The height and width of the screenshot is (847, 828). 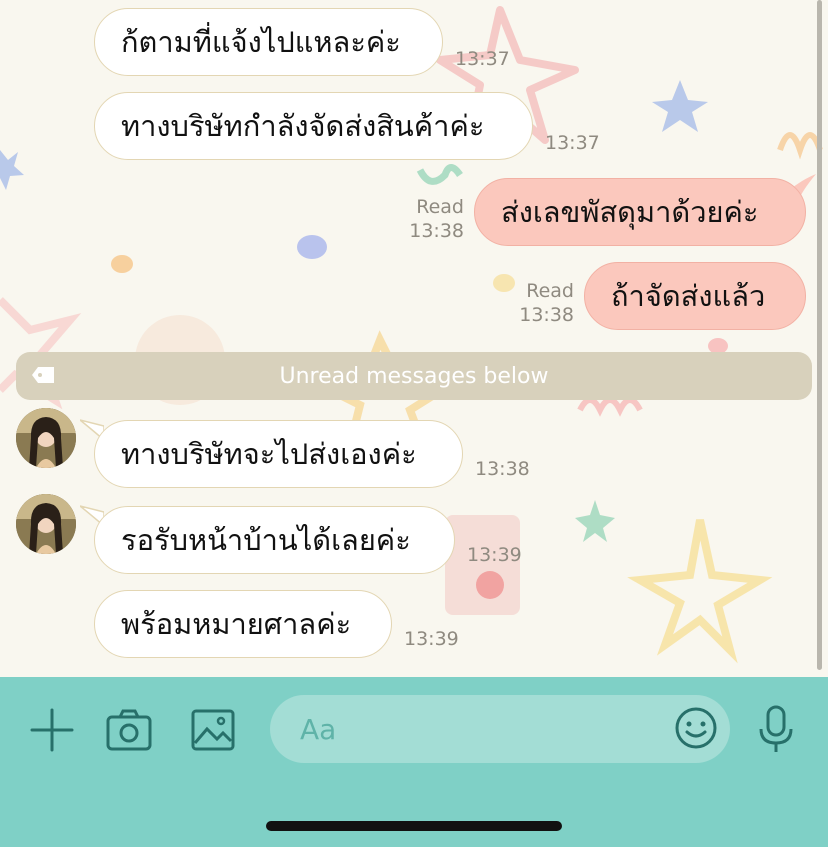 What do you see at coordinates (261, 42) in the screenshot?
I see `message-text: ก้ตามที่แจ้งไปแหละค่ะ` at bounding box center [261, 42].